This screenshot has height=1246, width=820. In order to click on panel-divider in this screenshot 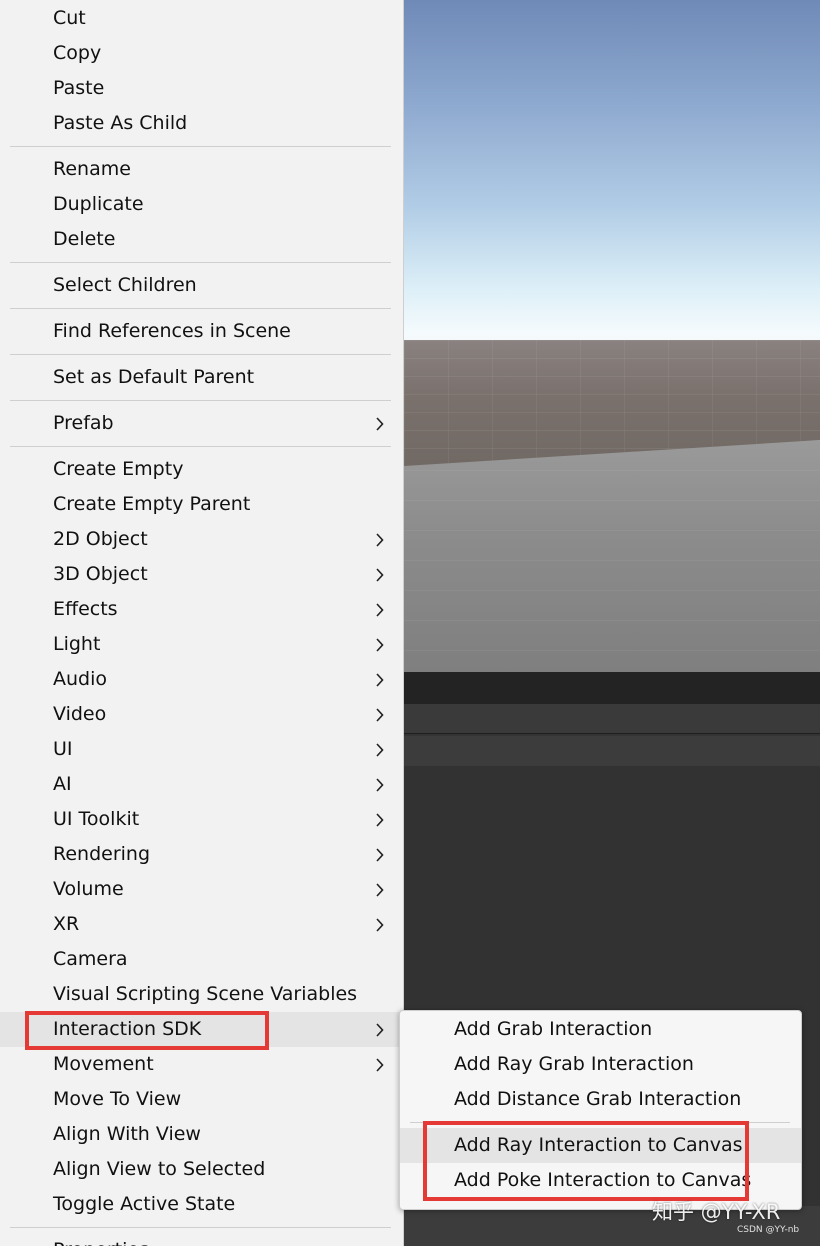, I will do `click(612, 688)`.